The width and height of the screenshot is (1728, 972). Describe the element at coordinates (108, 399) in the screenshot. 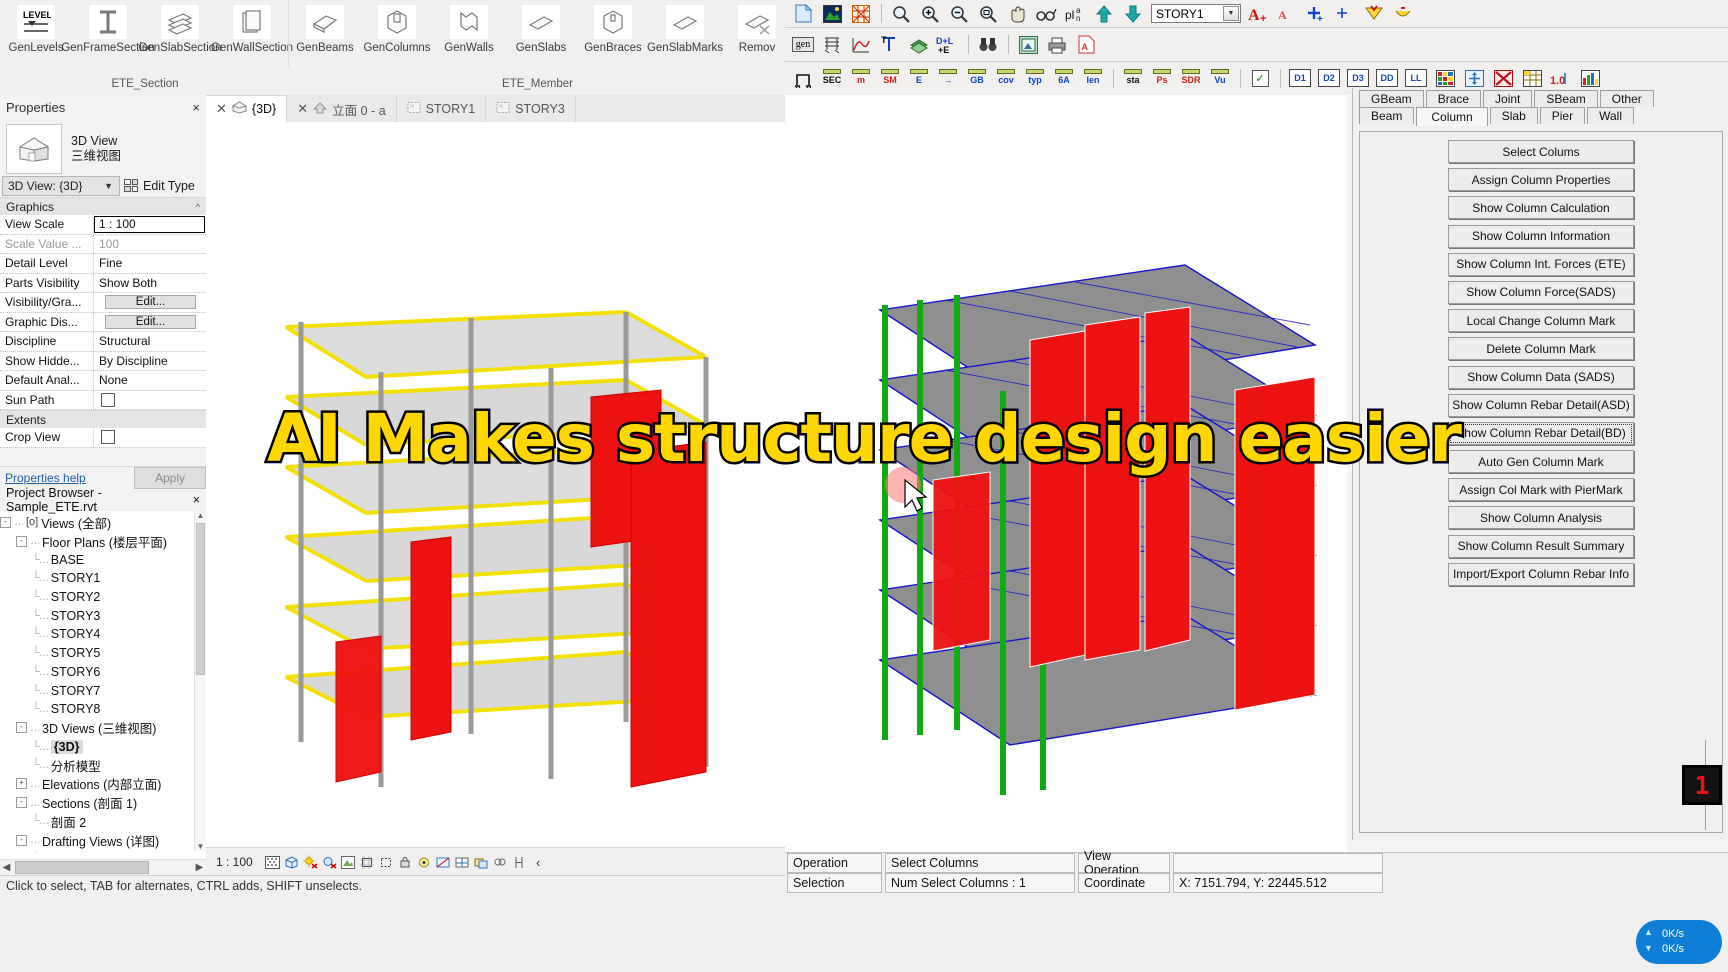

I see `property-checkbox` at that location.